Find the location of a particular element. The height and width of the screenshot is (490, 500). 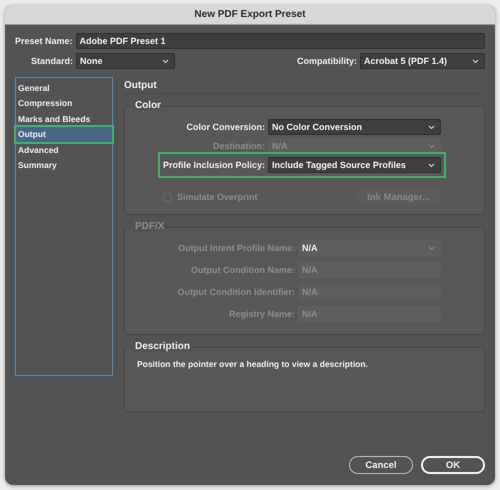

dropdown: No Color Conversion is located at coordinates (354, 127).